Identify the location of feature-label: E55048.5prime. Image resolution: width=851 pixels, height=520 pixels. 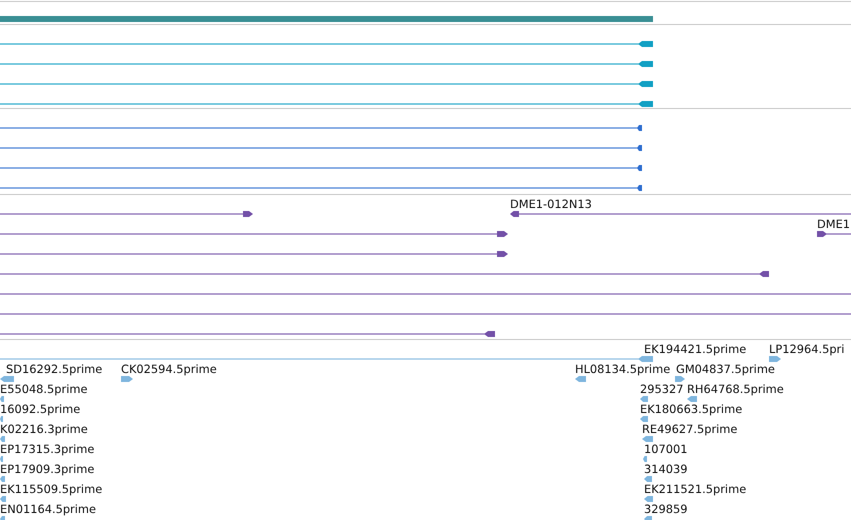
(44, 389).